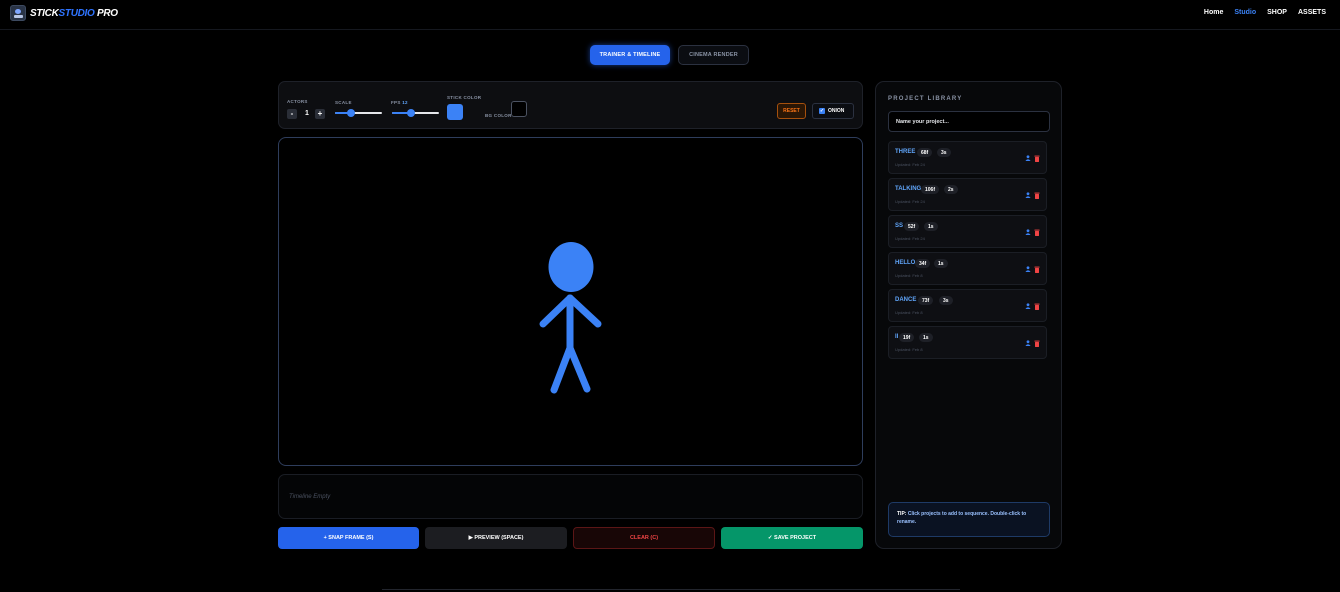  I want to click on stick-figure-left-leg, so click(562, 369).